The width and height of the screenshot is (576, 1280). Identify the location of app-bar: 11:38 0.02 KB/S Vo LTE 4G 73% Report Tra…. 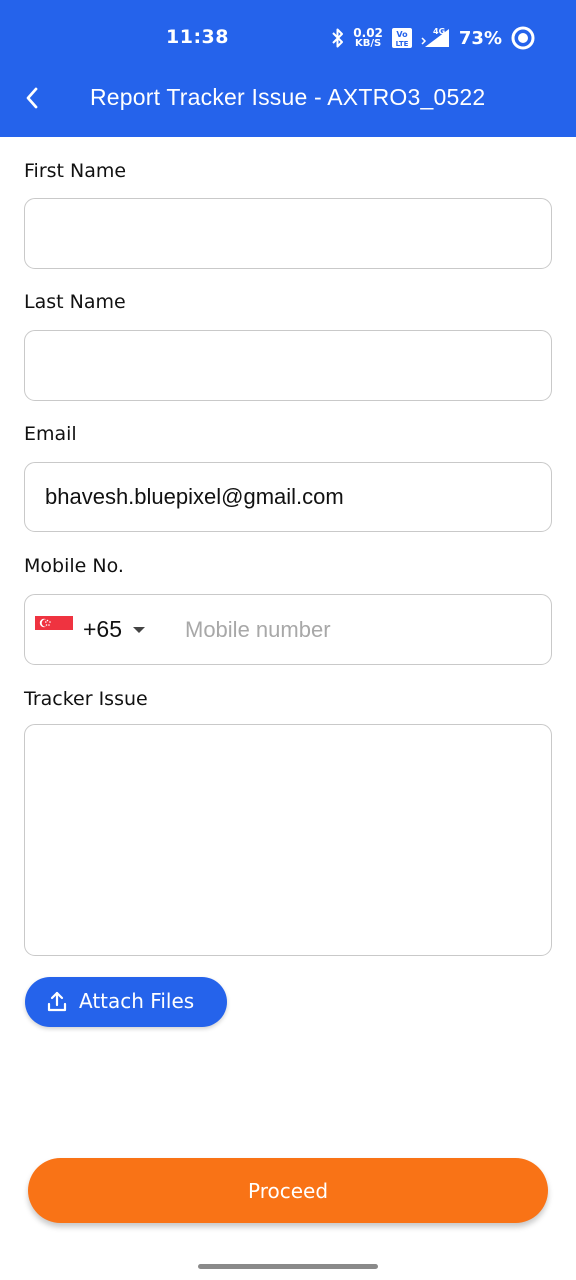
(288, 68).